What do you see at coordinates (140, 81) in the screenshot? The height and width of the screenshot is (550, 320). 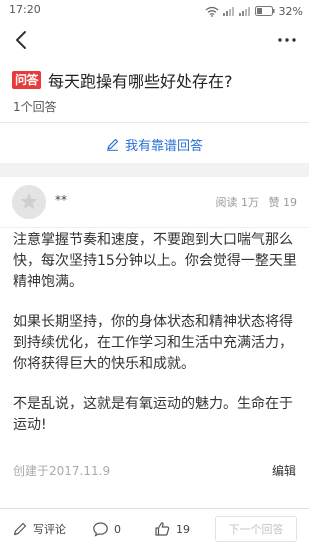 I see `question-title: 每天跑操有哪些好处存在?` at bounding box center [140, 81].